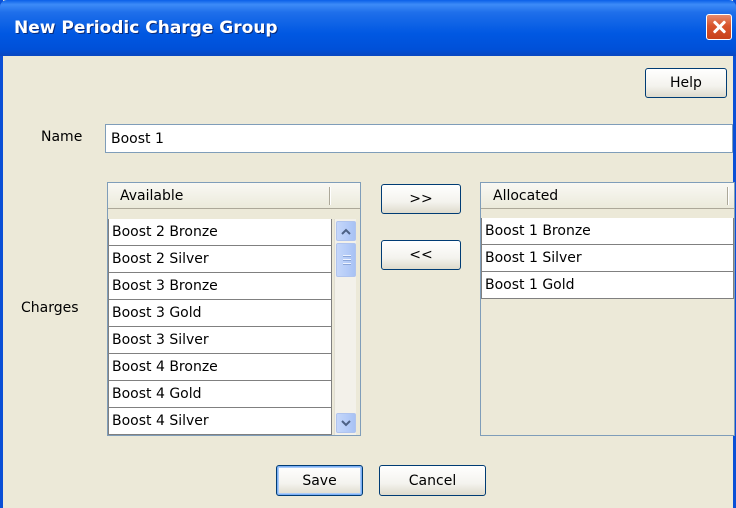 The width and height of the screenshot is (736, 508). Describe the element at coordinates (368, 28) in the screenshot. I see `title-bar: New Periodic Charge Group` at that location.